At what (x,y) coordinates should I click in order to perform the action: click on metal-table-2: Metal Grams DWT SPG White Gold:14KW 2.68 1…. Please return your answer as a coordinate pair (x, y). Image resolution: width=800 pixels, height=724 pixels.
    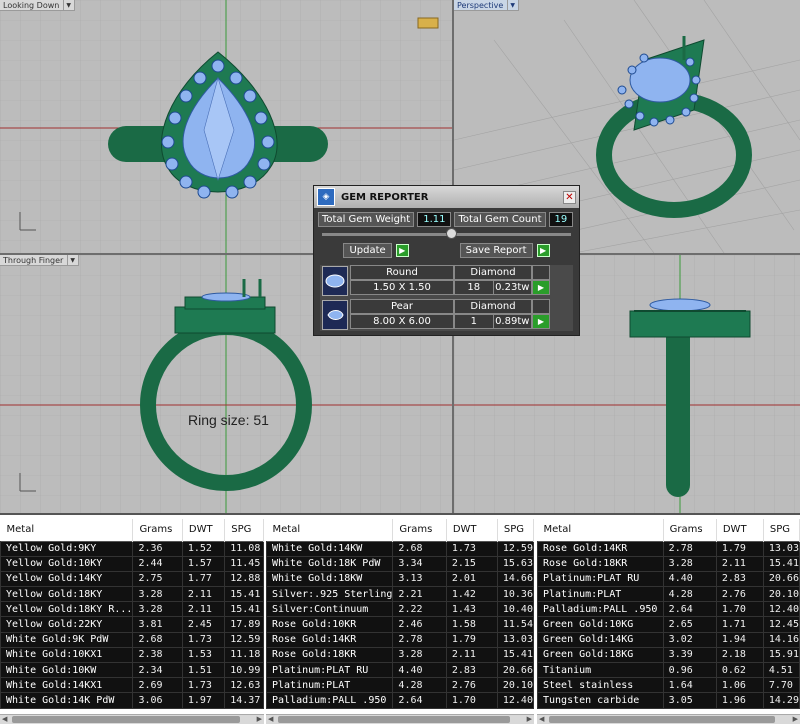
    Looking at the image, I should click on (400, 614).